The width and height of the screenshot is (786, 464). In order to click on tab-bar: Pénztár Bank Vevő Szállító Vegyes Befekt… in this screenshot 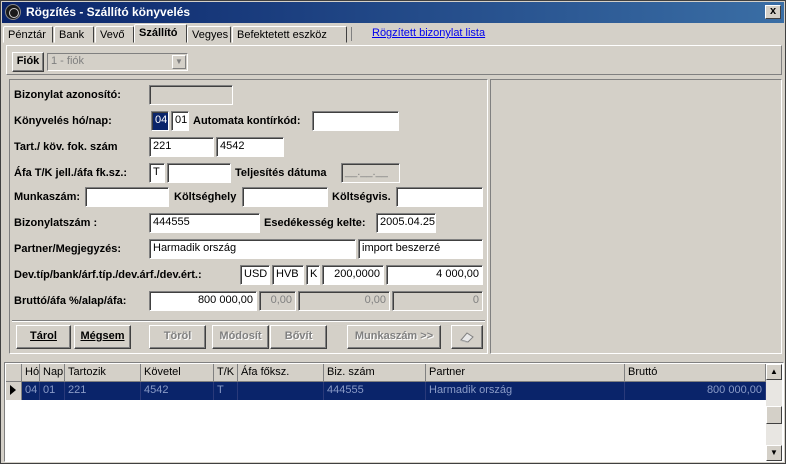, I will do `click(394, 33)`.